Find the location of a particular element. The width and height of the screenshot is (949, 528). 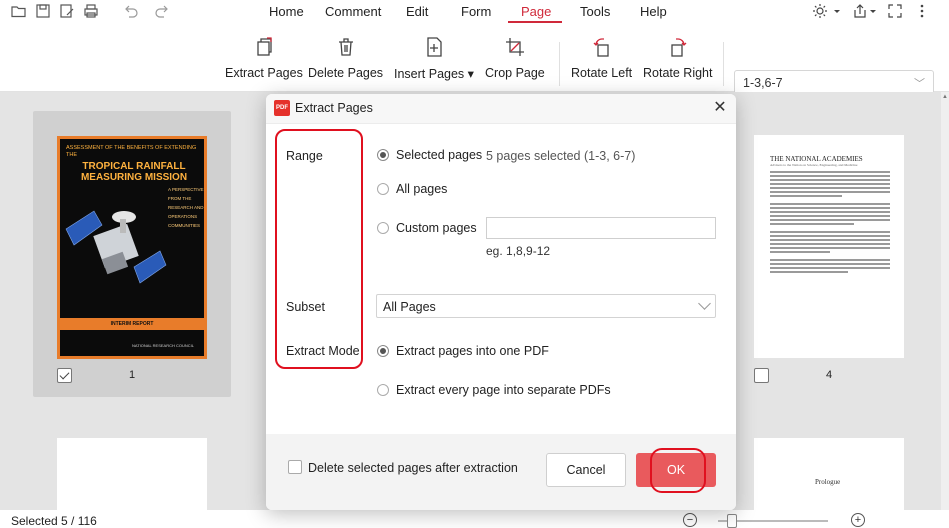

cover-title: TROPICAL RAINFALL MEASURING MISSION is located at coordinates (134, 172).